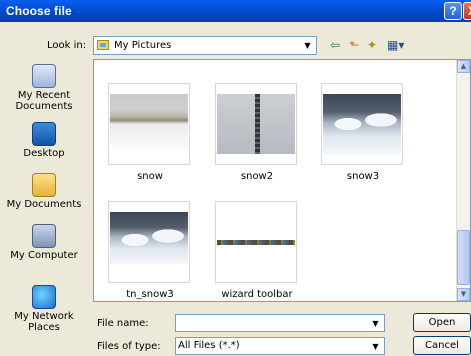 Image resolution: width=471 pixels, height=356 pixels. I want to click on file-item-tn-snow3: tn_snow3, so click(150, 250).